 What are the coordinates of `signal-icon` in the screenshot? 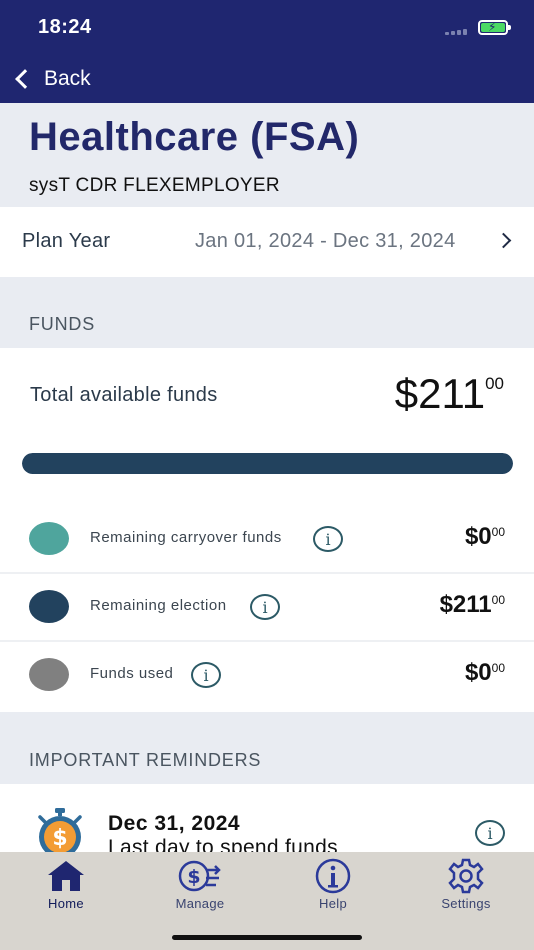 It's located at (456, 32).